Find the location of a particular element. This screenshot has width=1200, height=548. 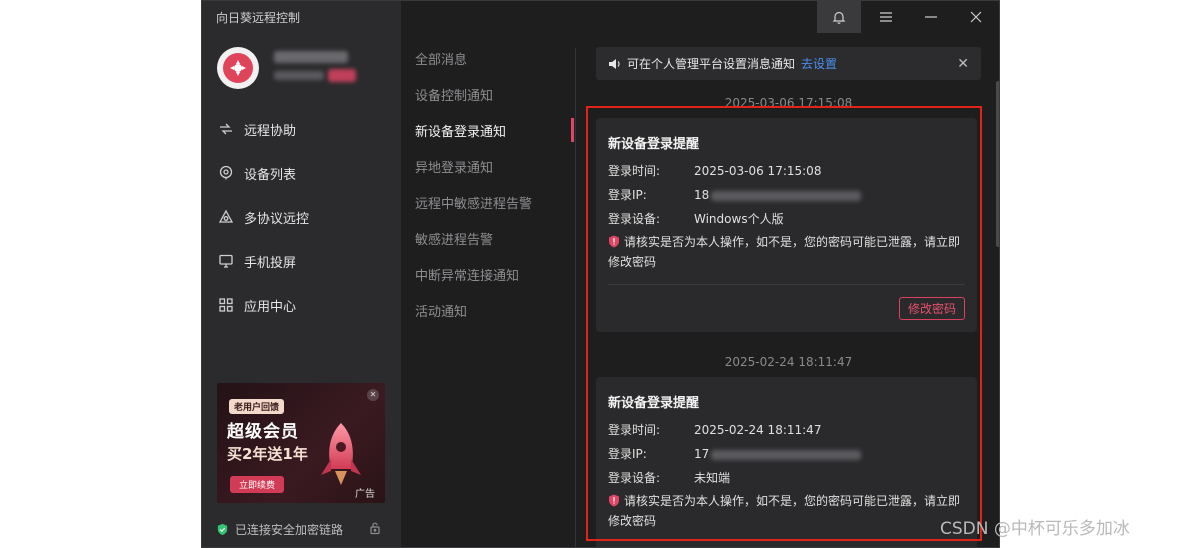

avatar is located at coordinates (238, 68).